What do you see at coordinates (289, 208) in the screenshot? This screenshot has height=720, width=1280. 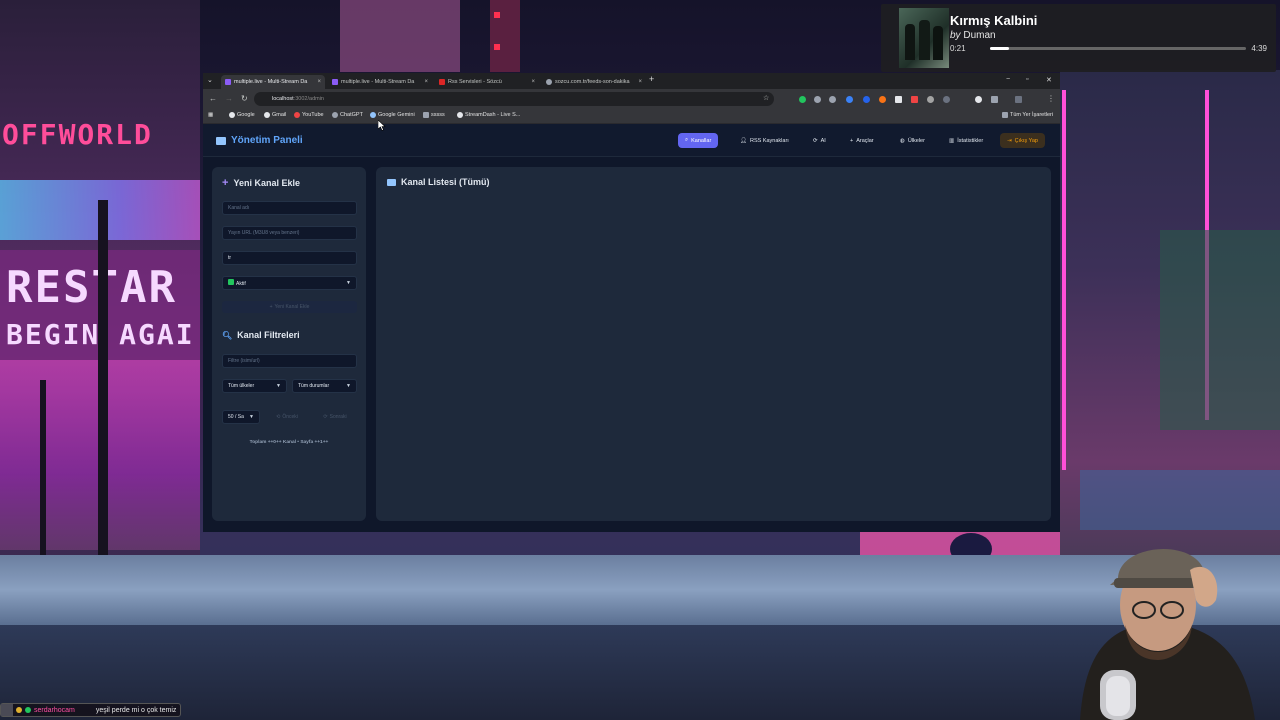 I see `channel-name-input: Kanal adı` at bounding box center [289, 208].